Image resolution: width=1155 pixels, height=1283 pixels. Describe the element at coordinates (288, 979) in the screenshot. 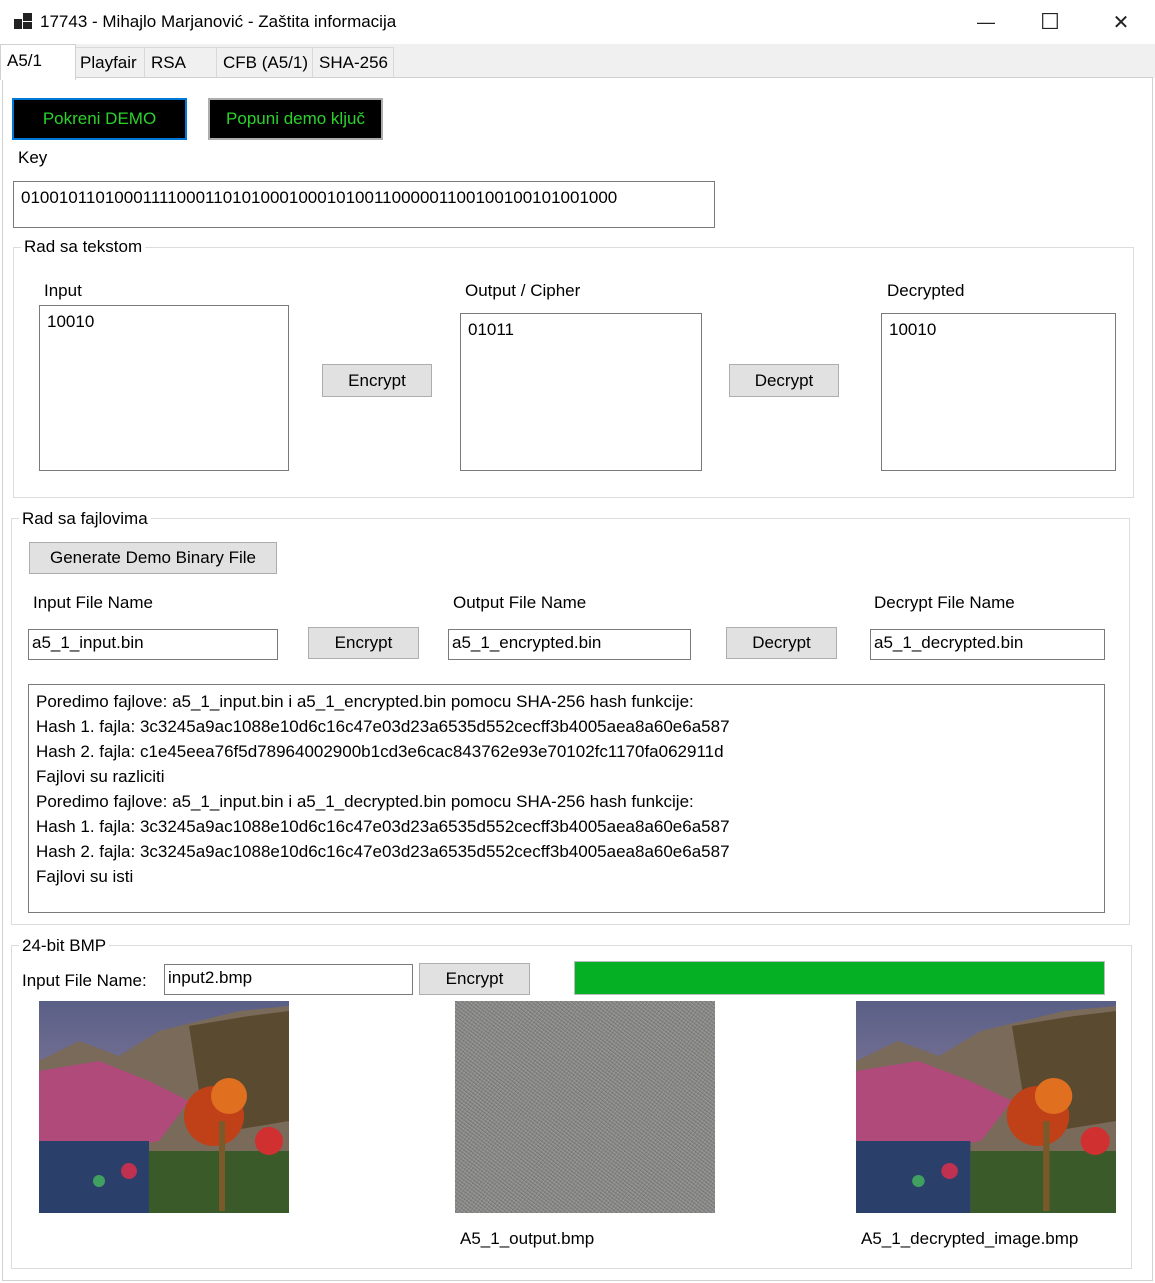

I see `bmp-input-field: input2.bmp` at that location.